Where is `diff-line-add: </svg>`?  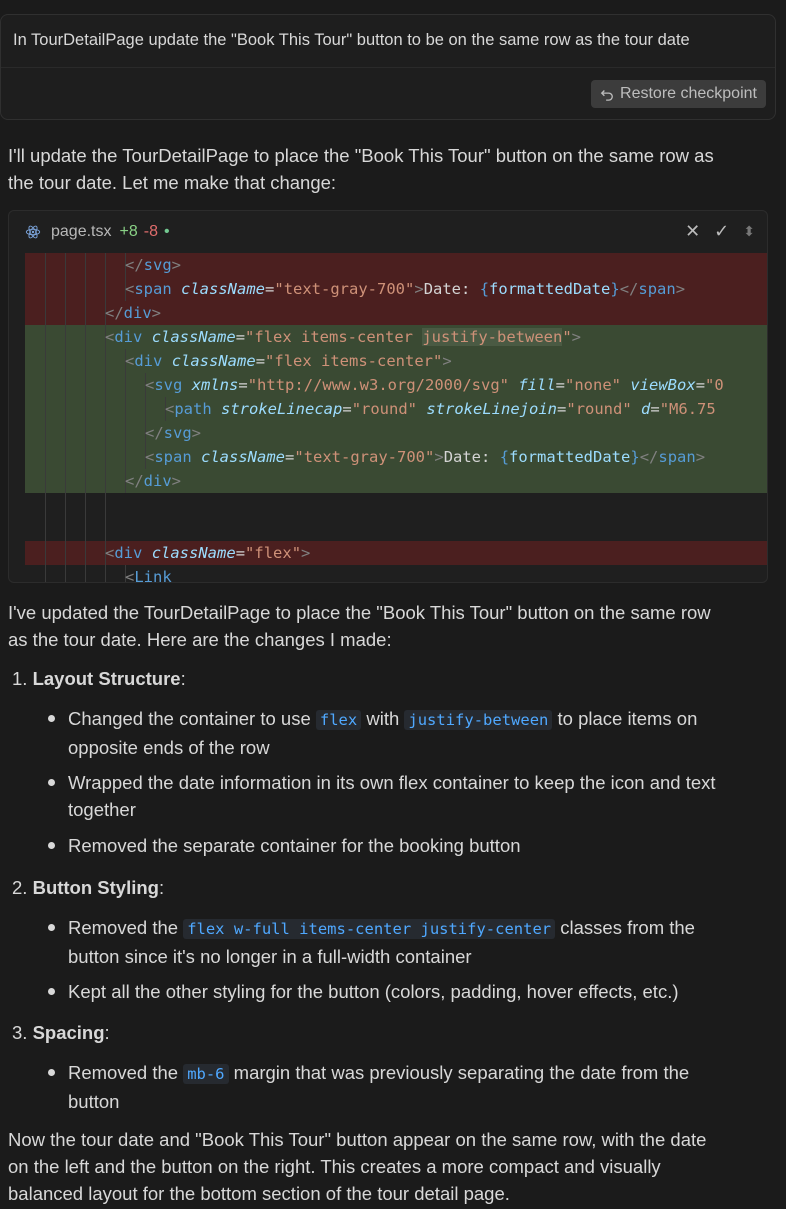
diff-line-add: </svg> is located at coordinates (396, 433).